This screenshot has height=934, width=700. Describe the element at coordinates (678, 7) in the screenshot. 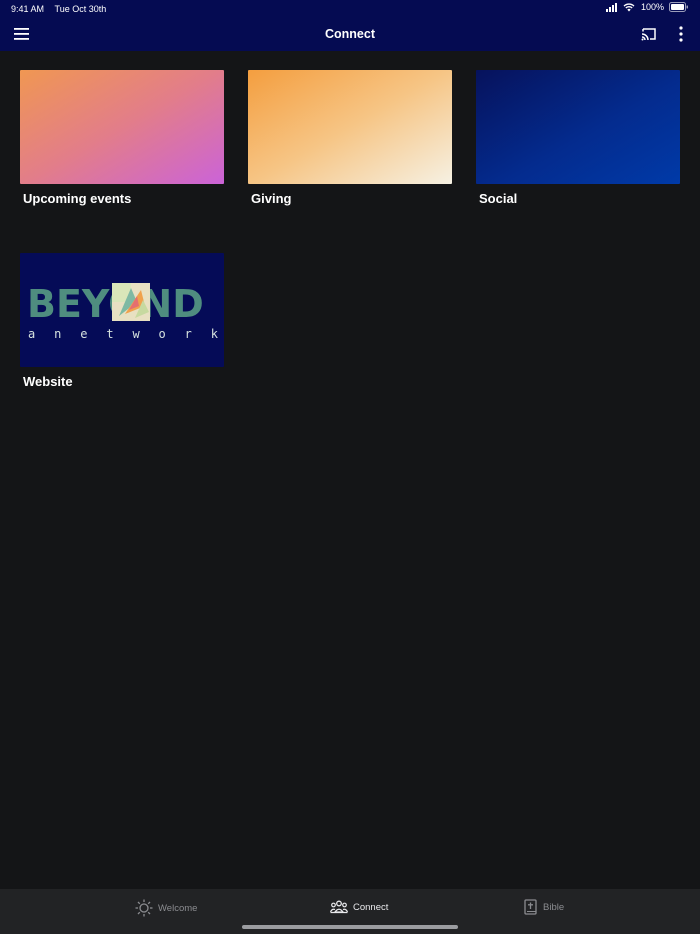

I see `battery-icon` at that location.